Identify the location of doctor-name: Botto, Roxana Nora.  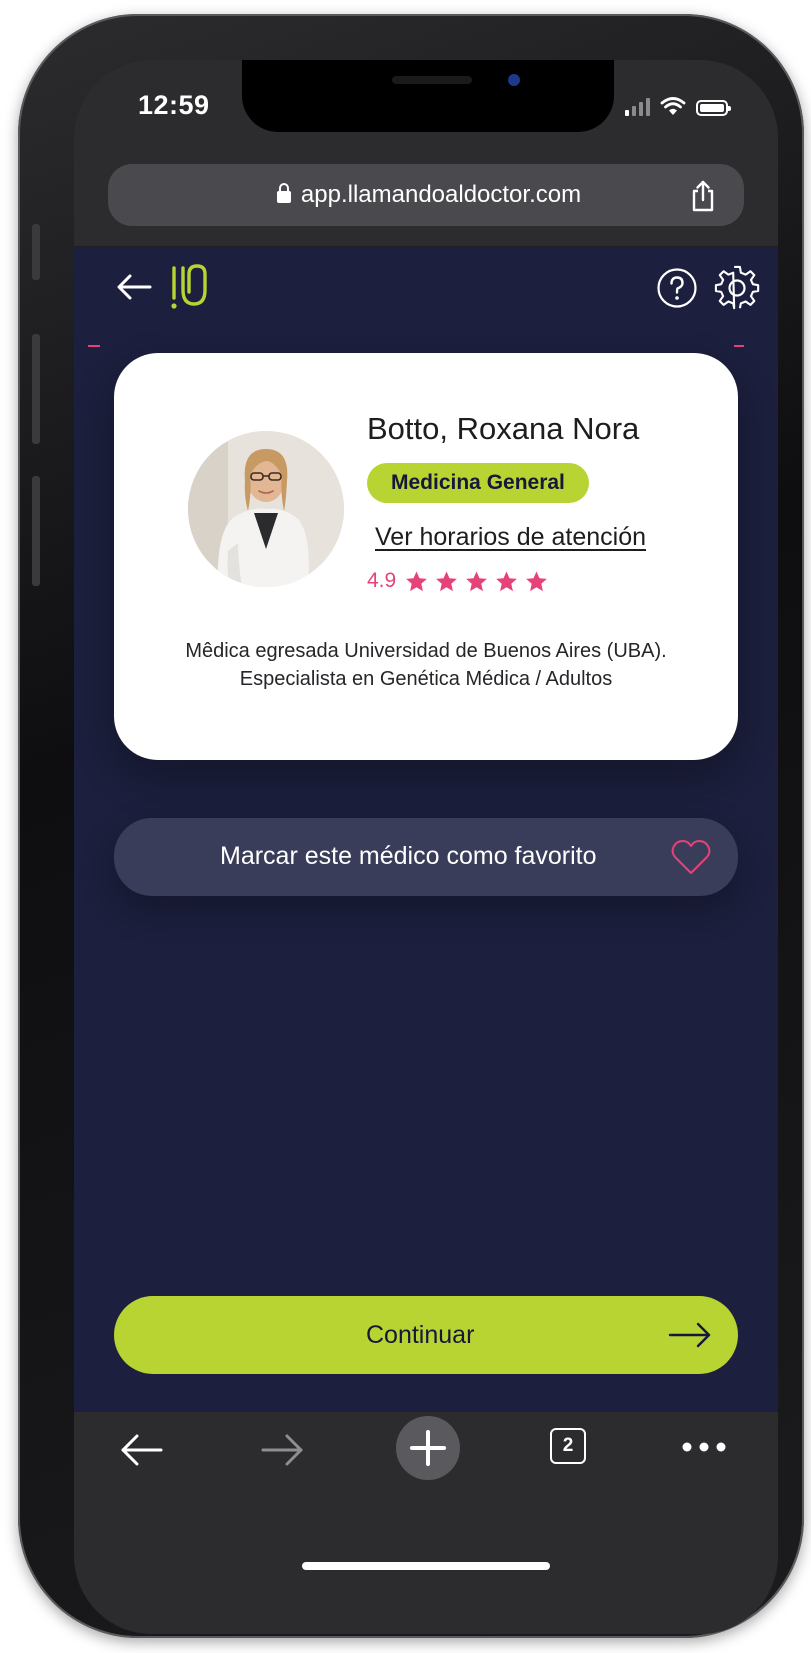
(503, 428).